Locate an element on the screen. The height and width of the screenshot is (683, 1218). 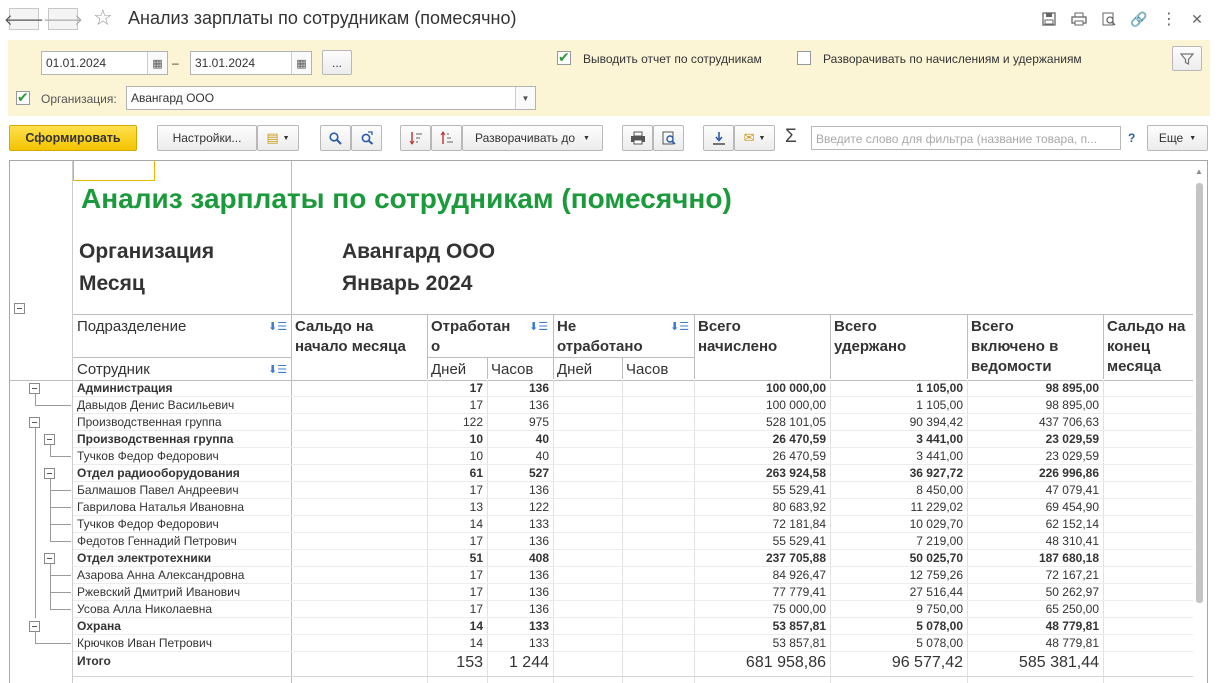
accrued-cell: 100 000,00 is located at coordinates (760, 405).